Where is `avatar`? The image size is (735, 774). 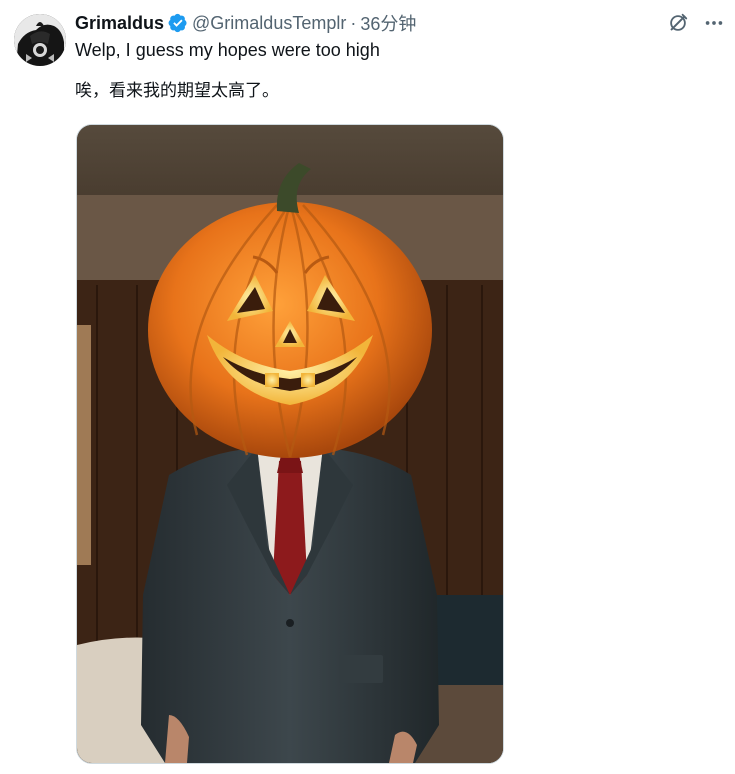 avatar is located at coordinates (40, 40).